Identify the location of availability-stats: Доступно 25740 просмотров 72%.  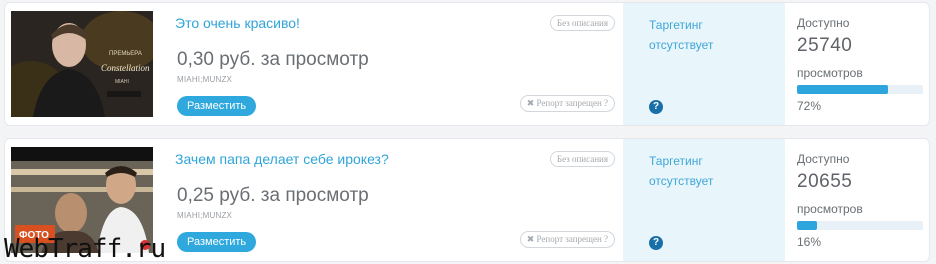
(857, 64).